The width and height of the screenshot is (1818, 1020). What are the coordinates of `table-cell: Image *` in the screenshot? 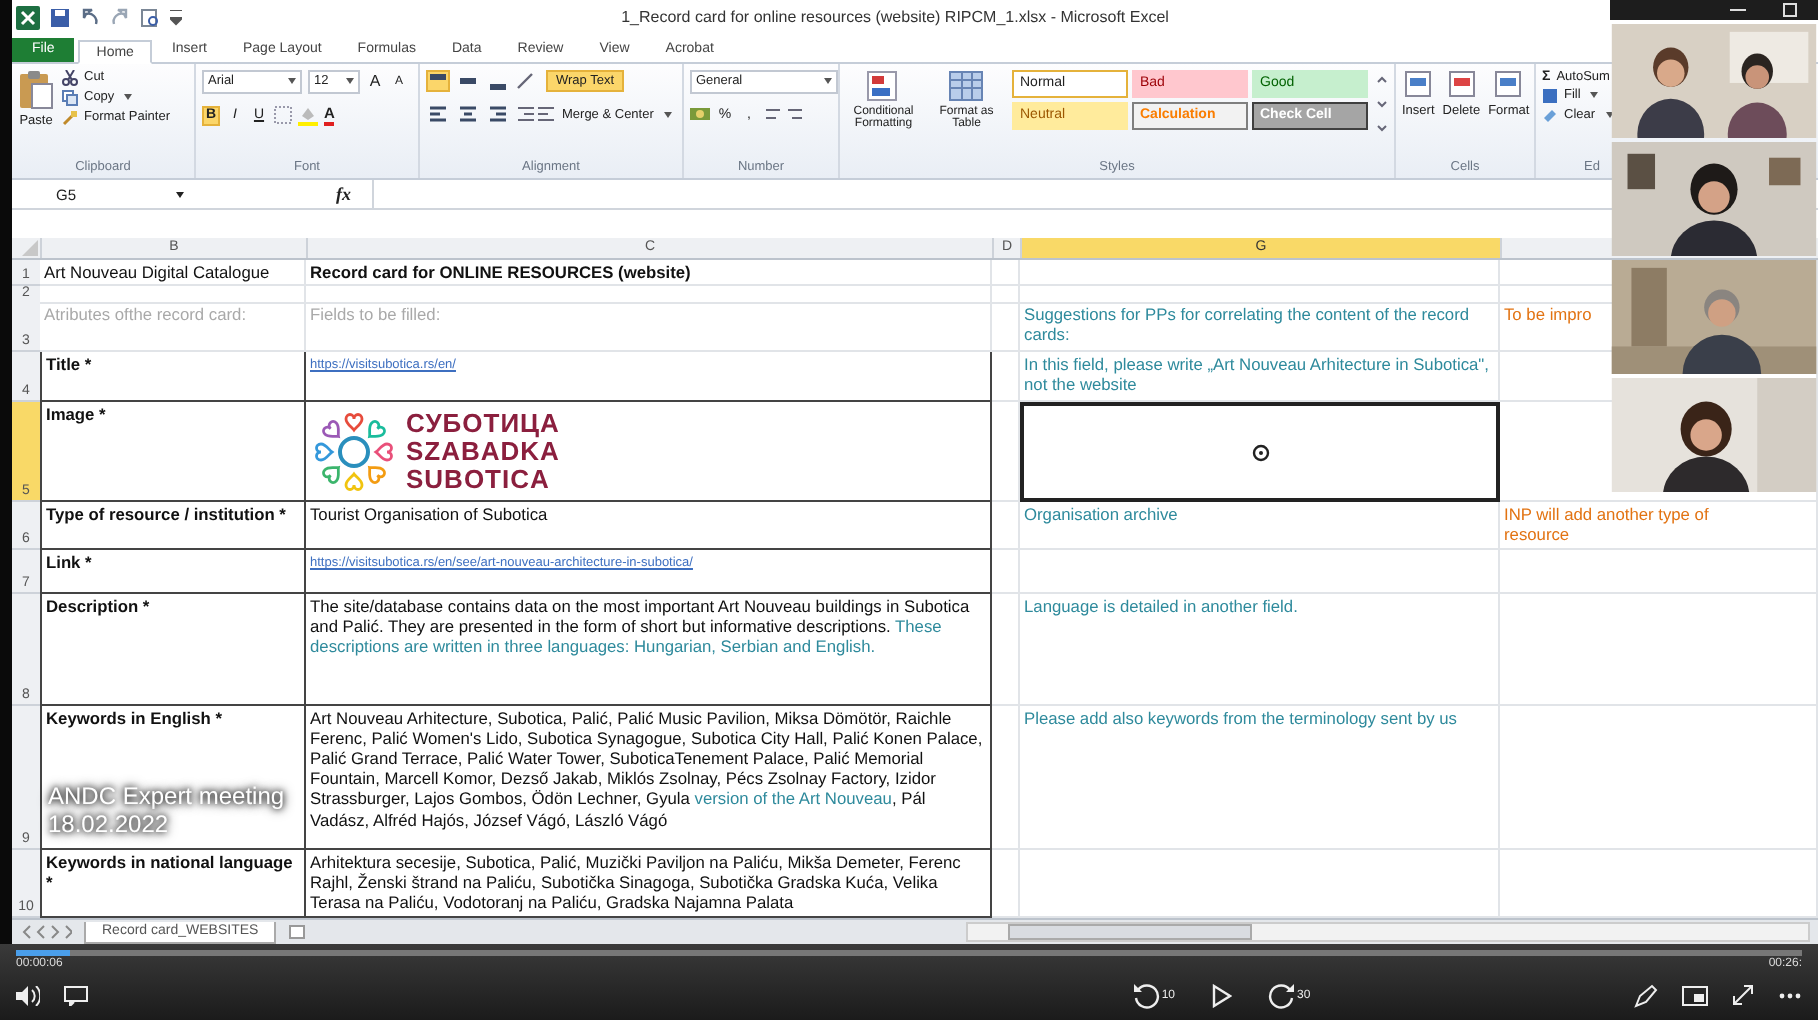 It's located at (173, 452).